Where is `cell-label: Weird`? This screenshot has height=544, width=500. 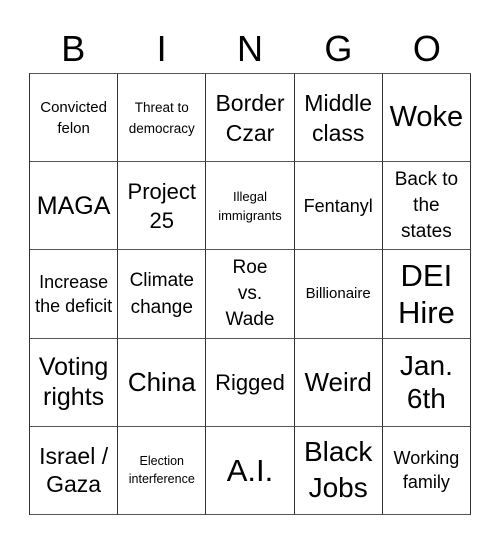
cell-label: Weird is located at coordinates (338, 382).